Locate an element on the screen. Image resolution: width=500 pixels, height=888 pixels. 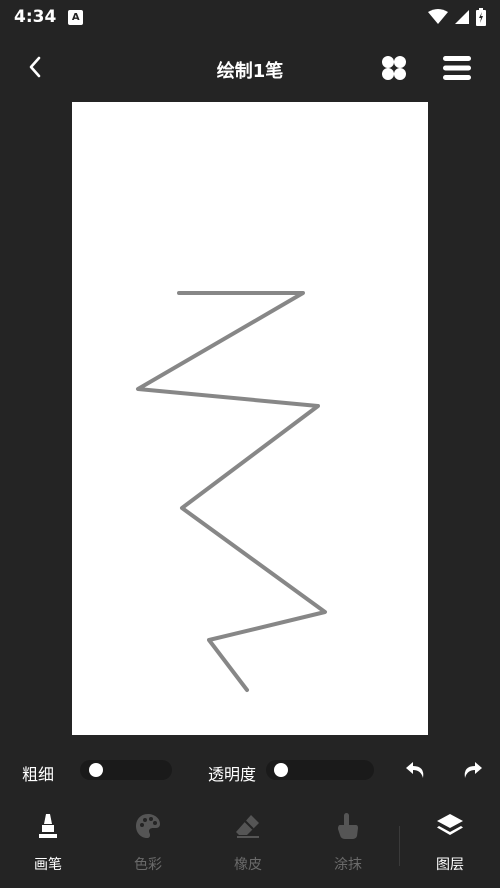
brush-library-button is located at coordinates (394, 68).